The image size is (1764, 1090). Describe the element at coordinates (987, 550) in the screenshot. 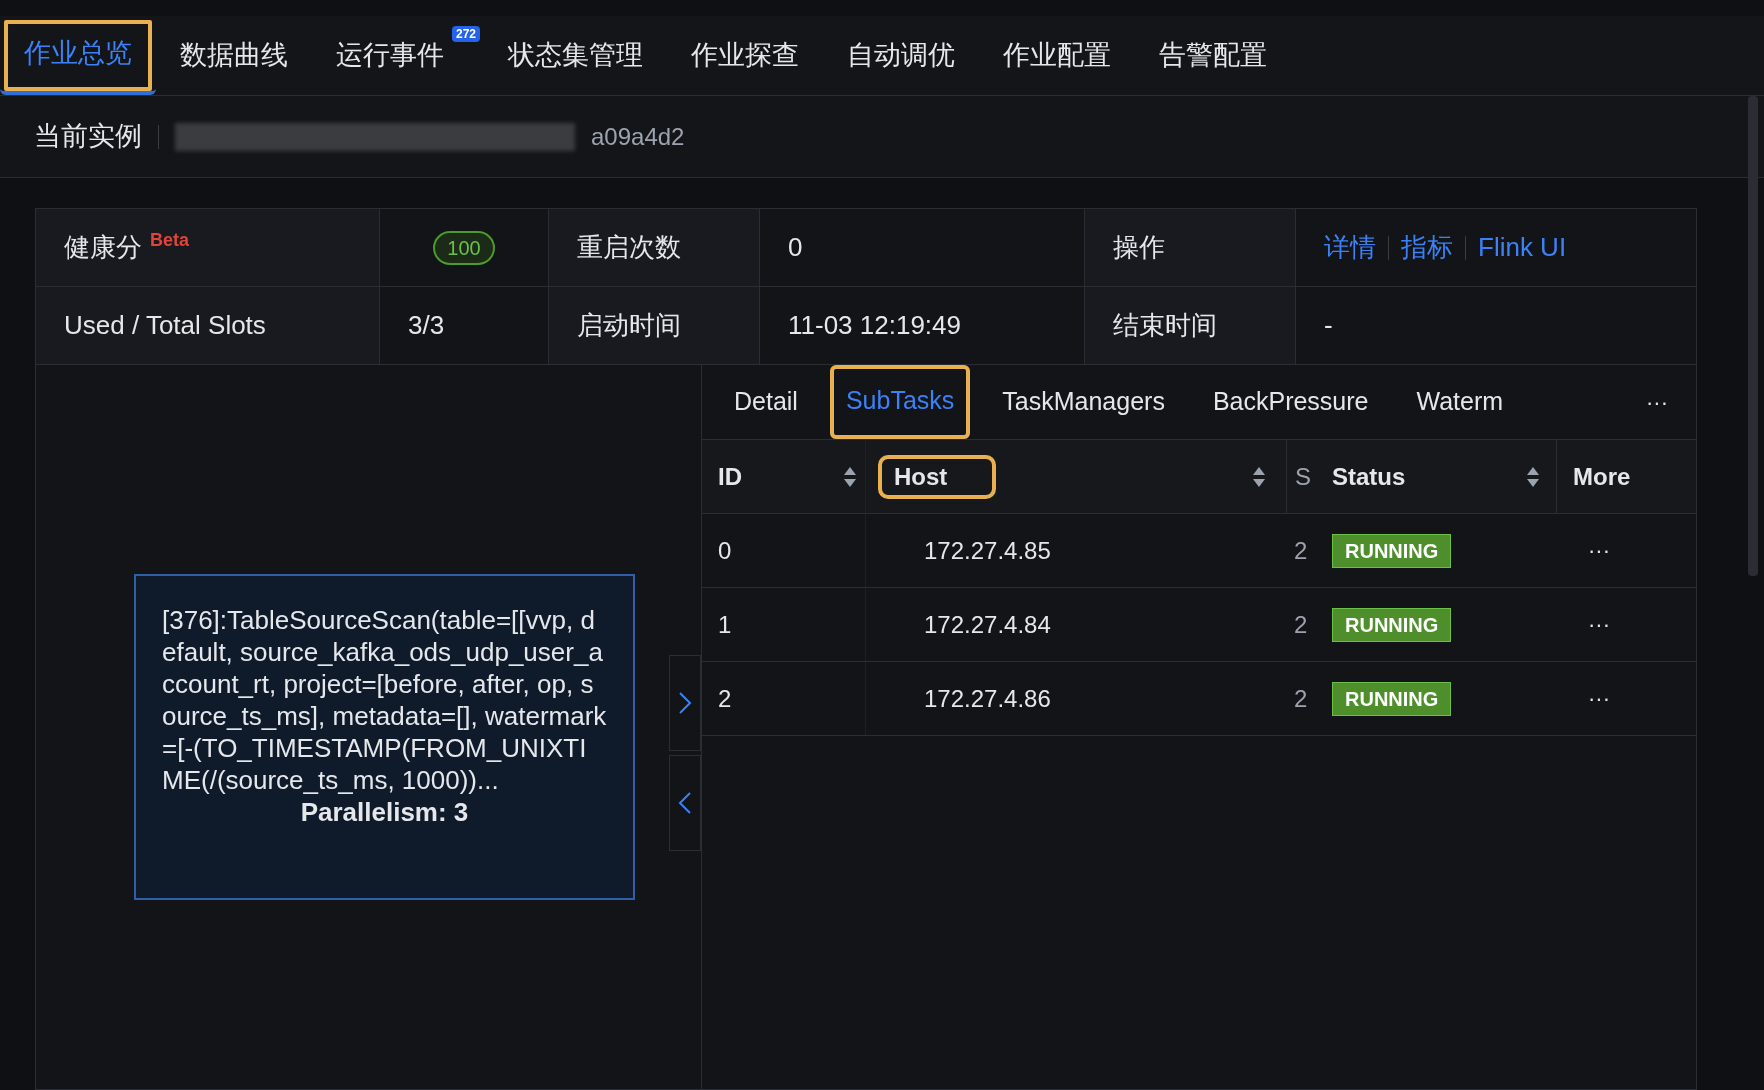

I see `table-cell-text: 172.27.4.85` at that location.